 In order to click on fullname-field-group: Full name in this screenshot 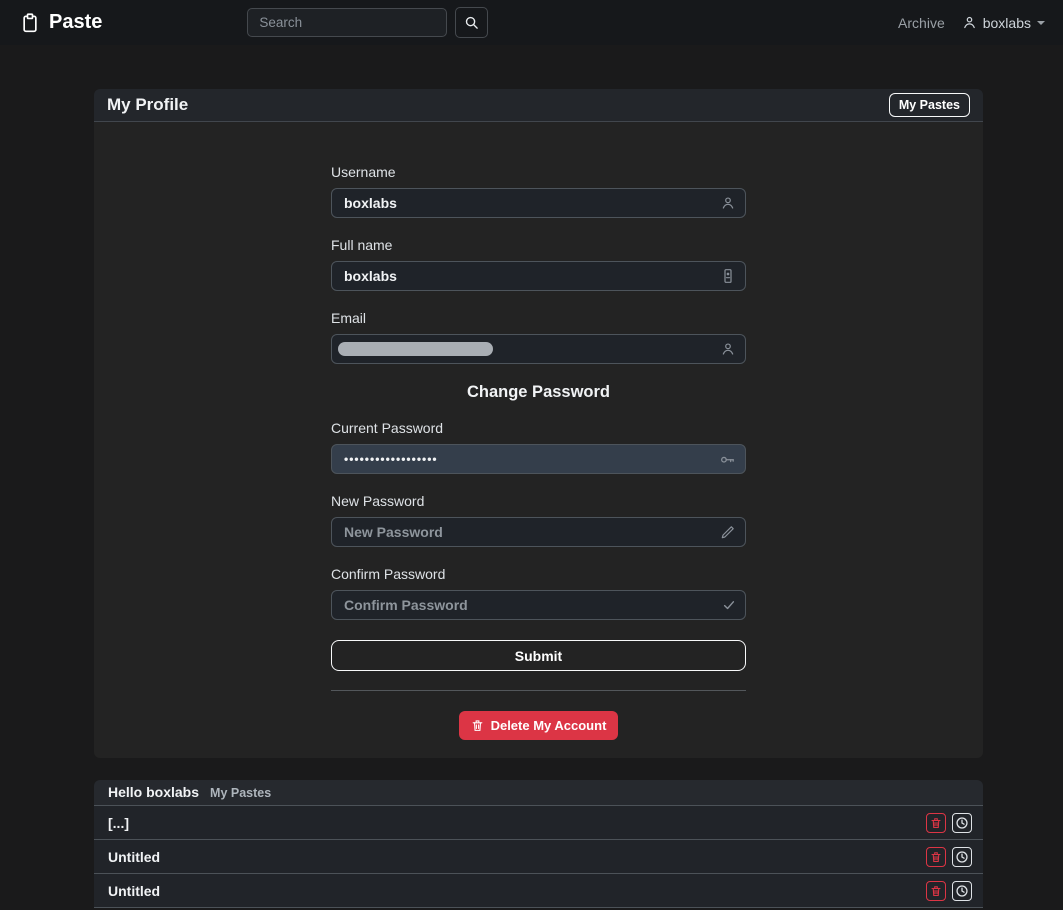, I will do `click(538, 264)`.